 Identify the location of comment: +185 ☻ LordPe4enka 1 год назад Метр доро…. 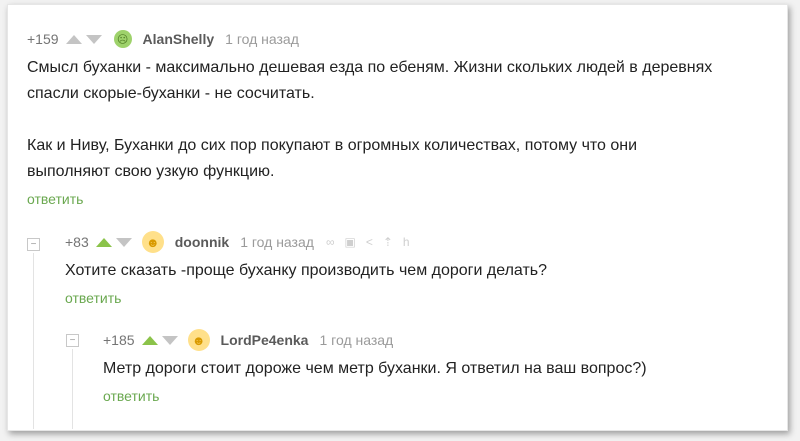
(375, 366).